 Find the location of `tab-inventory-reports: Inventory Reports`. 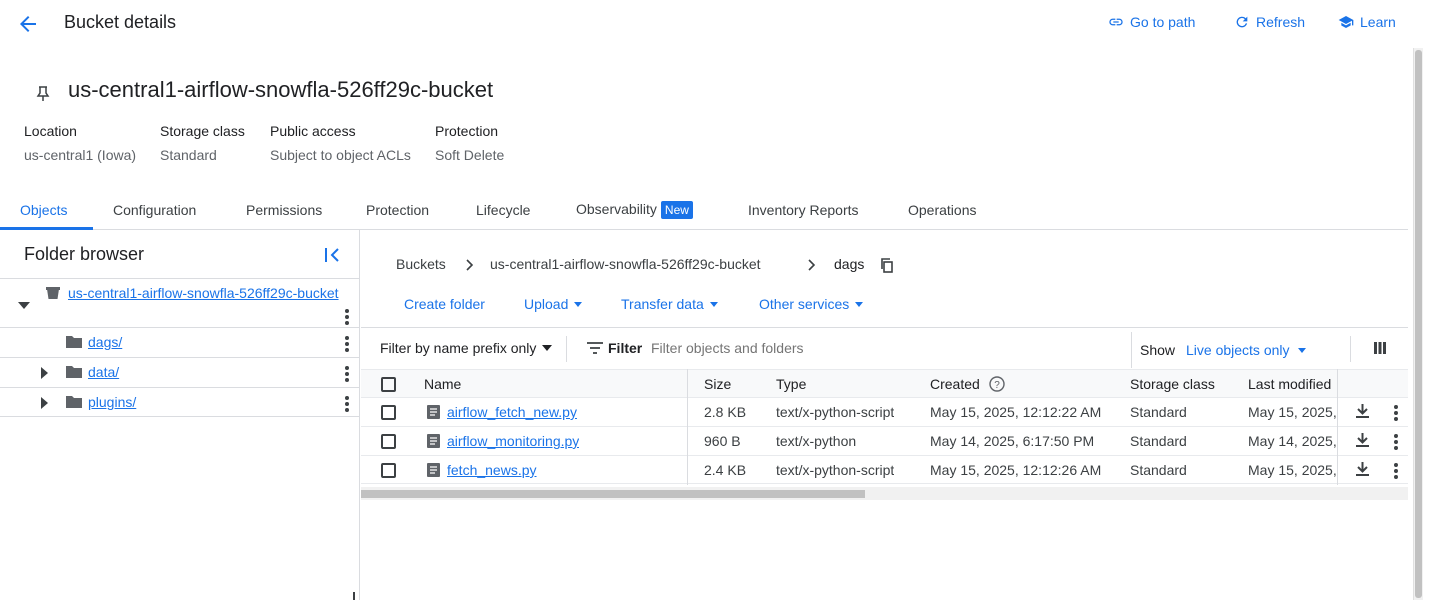

tab-inventory-reports: Inventory Reports is located at coordinates (803, 210).